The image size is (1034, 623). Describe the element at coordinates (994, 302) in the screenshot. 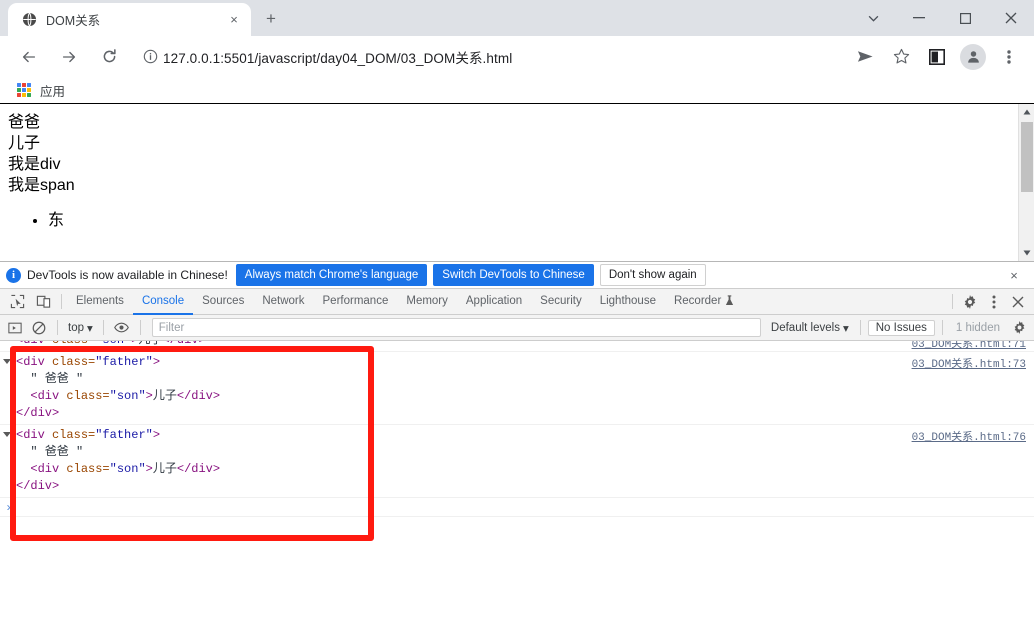

I see `more-vertical-icon` at that location.